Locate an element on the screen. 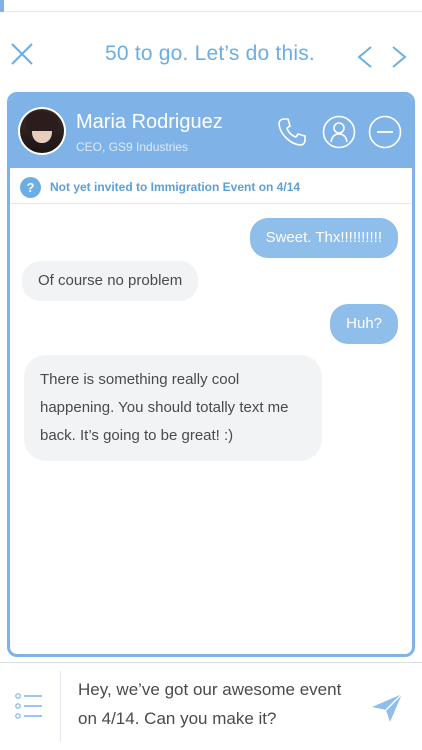 This screenshot has height=750, width=422. profile-icon is located at coordinates (339, 132).